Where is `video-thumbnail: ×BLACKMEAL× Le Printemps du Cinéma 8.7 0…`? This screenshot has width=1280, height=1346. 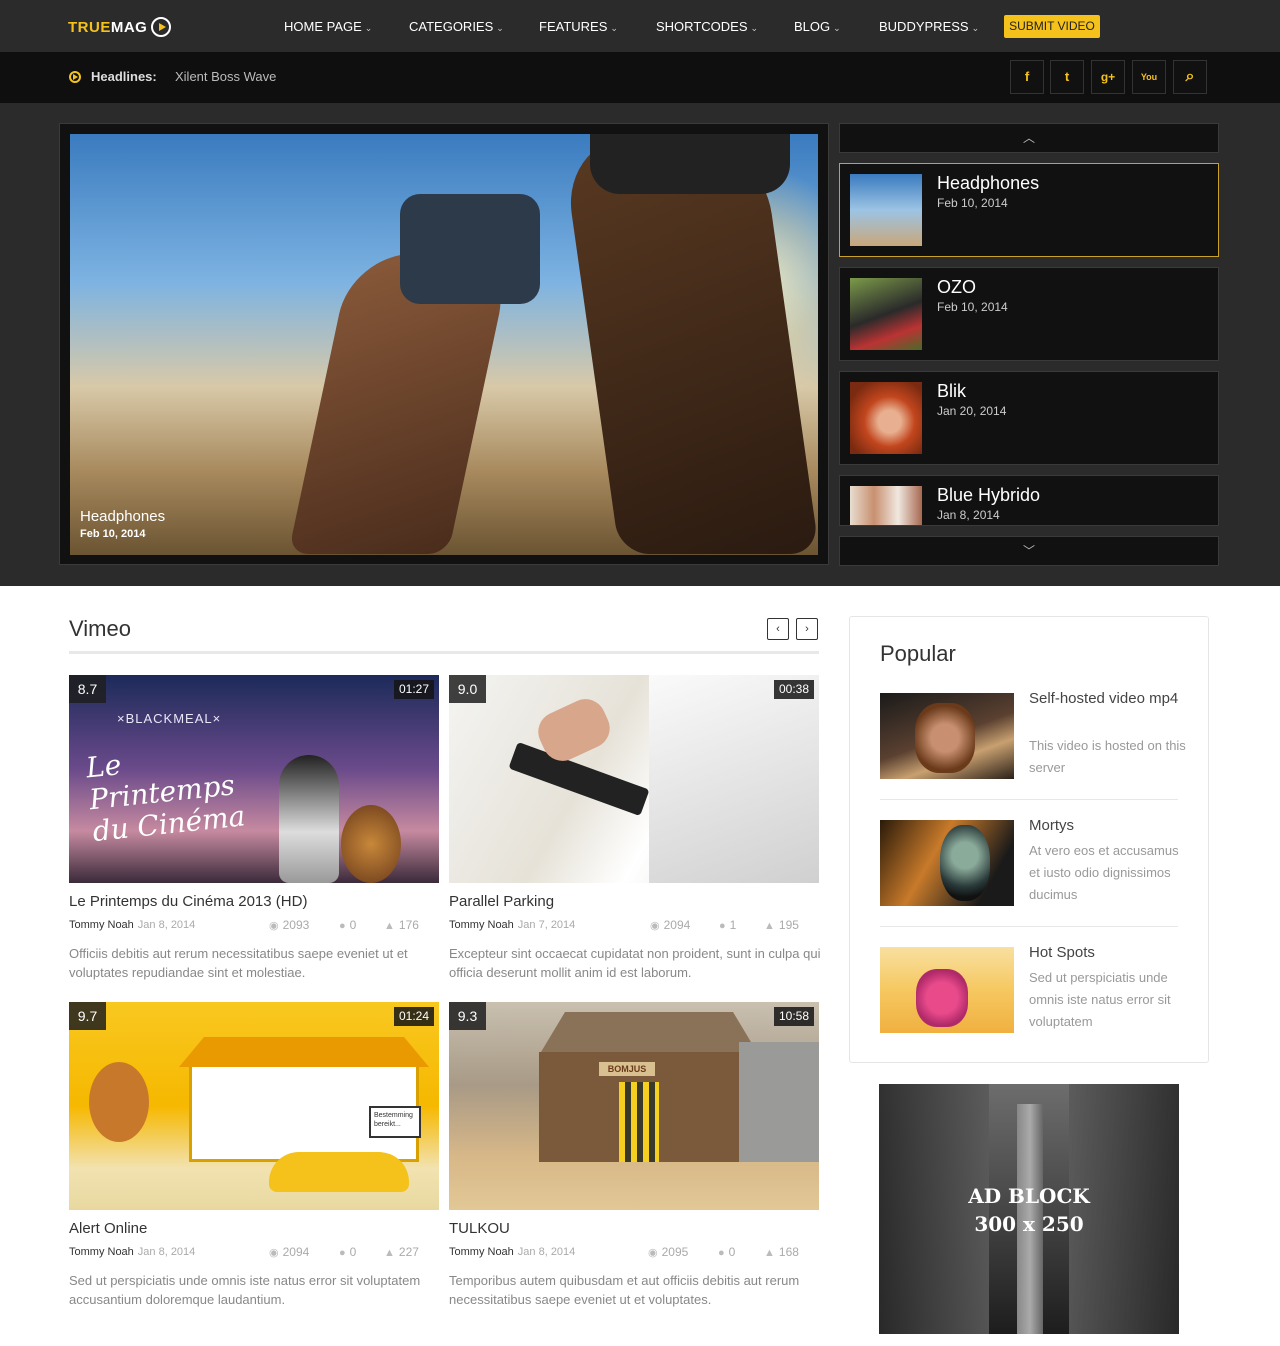 video-thumbnail: ×BLACKMEAL× Le Printemps du Cinéma 8.7 0… is located at coordinates (254, 779).